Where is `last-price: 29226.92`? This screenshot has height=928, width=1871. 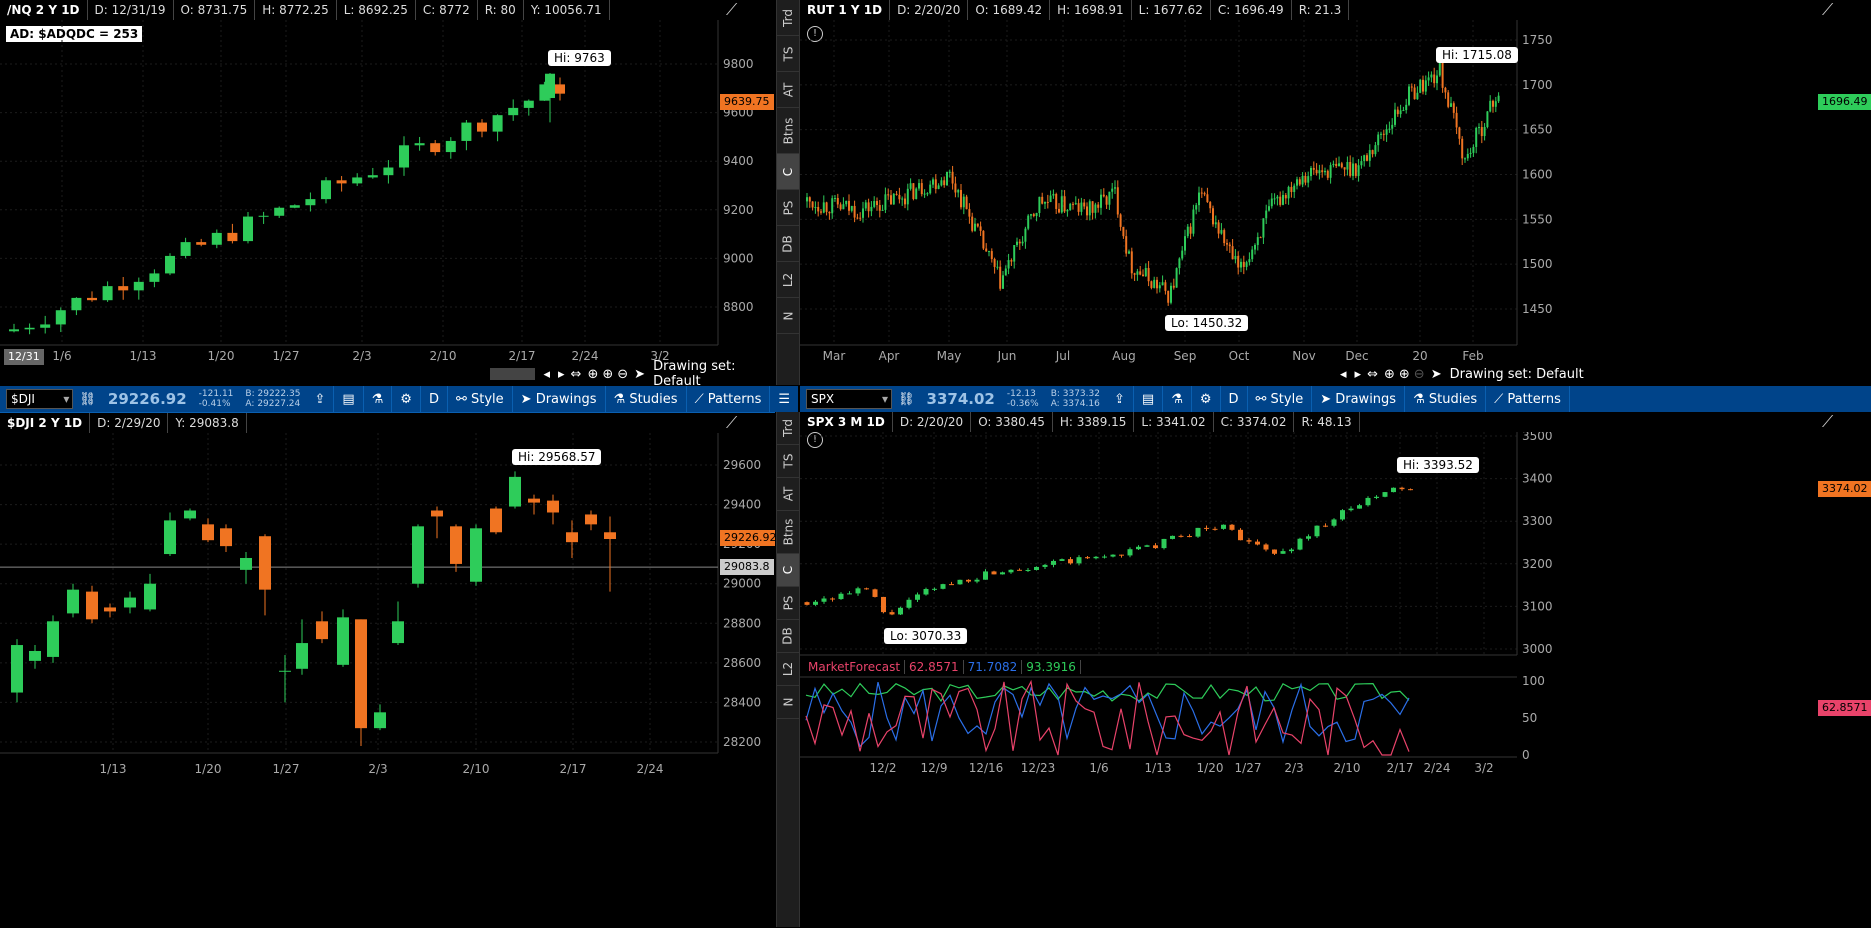
last-price: 29226.92 is located at coordinates (147, 399).